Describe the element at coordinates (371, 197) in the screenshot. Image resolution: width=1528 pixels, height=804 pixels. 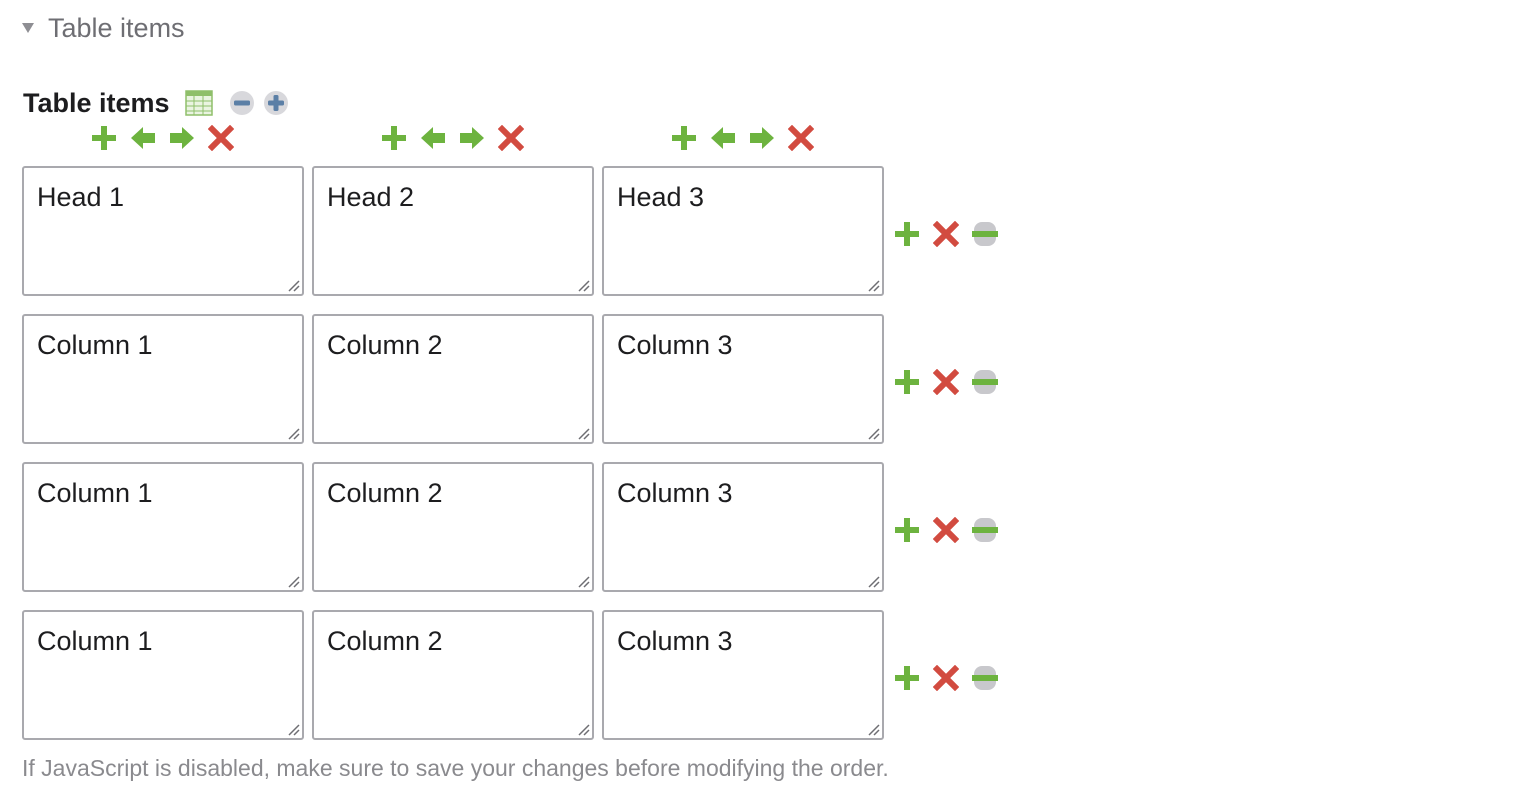
I see `cell-value: Head 2` at that location.